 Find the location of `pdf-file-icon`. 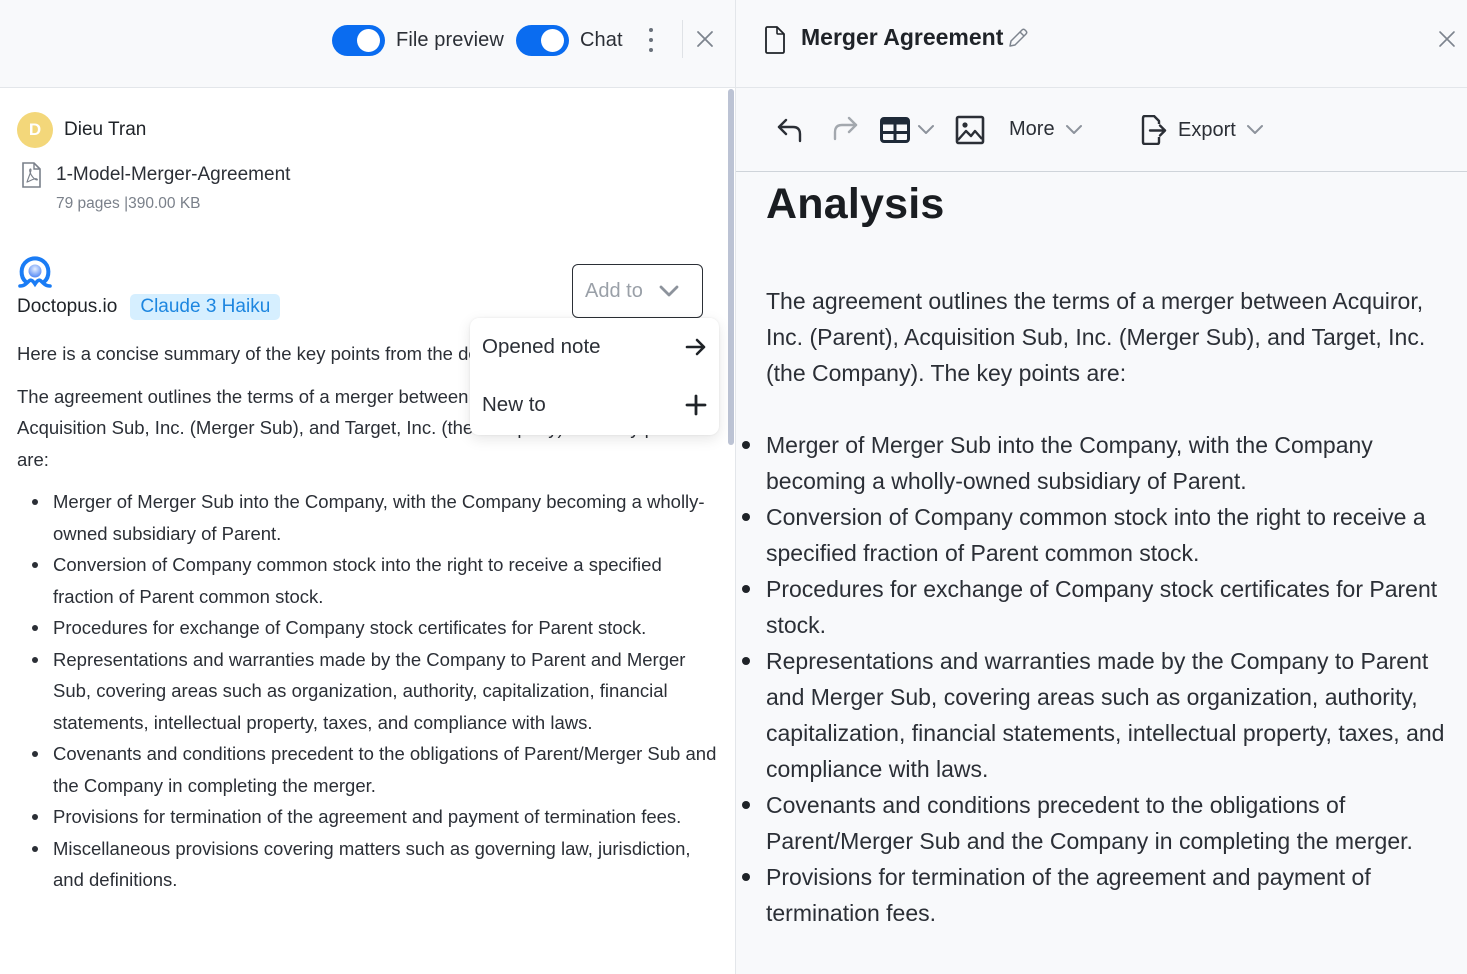

pdf-file-icon is located at coordinates (31, 175).